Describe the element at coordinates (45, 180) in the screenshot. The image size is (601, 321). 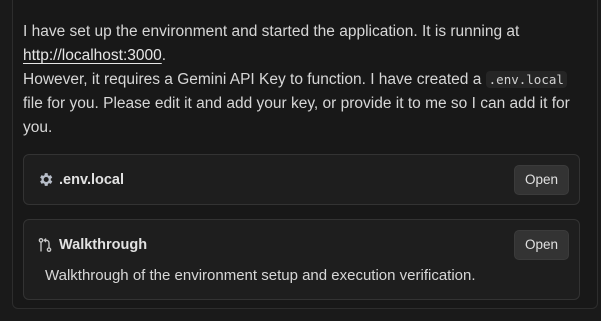
I see `gear-icon` at that location.